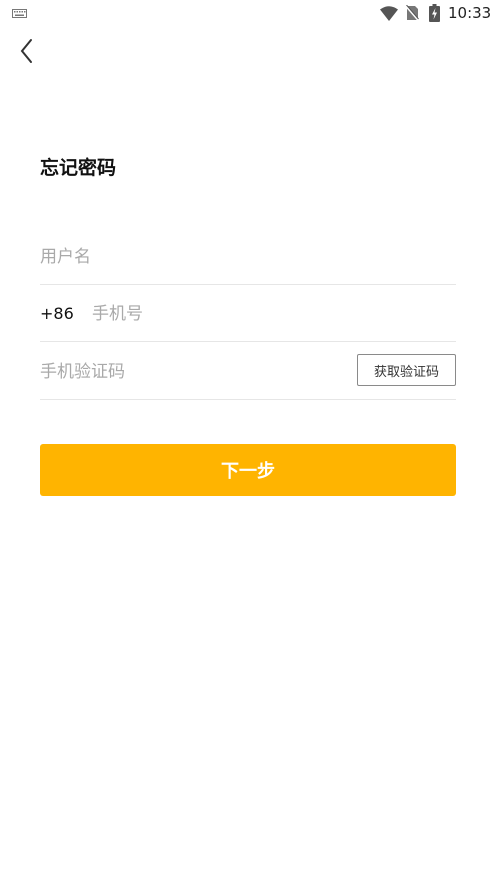 Image resolution: width=496 pixels, height=881 pixels. I want to click on phone-input, so click(267, 314).